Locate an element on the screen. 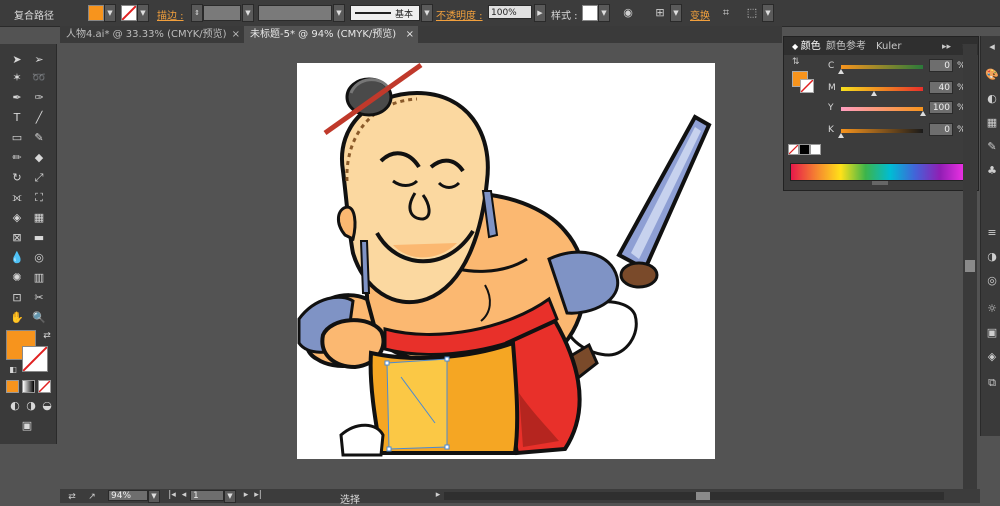 Image resolution: width=1000 pixels, height=506 pixels. zoom-field: 94% is located at coordinates (128, 495).